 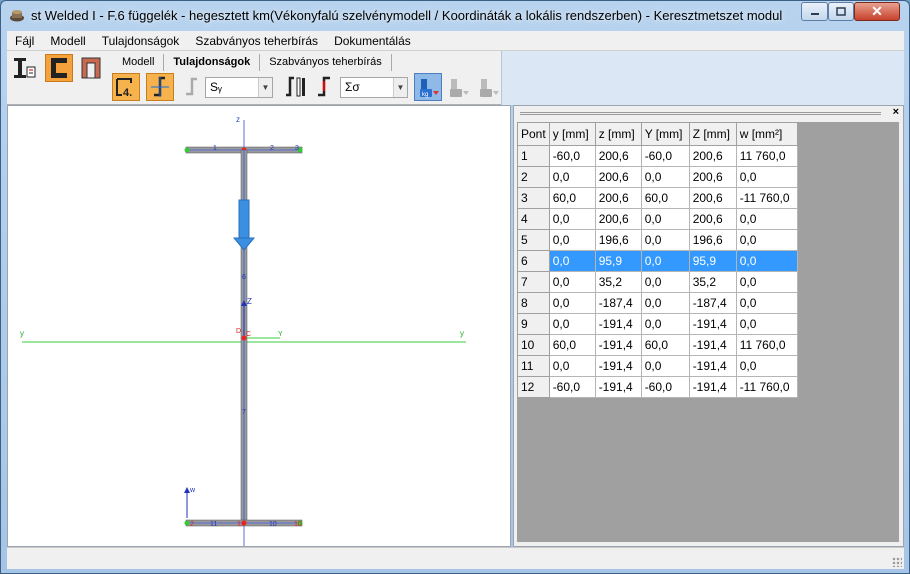 I want to click on row-header-cell: 9, so click(x=533, y=324).